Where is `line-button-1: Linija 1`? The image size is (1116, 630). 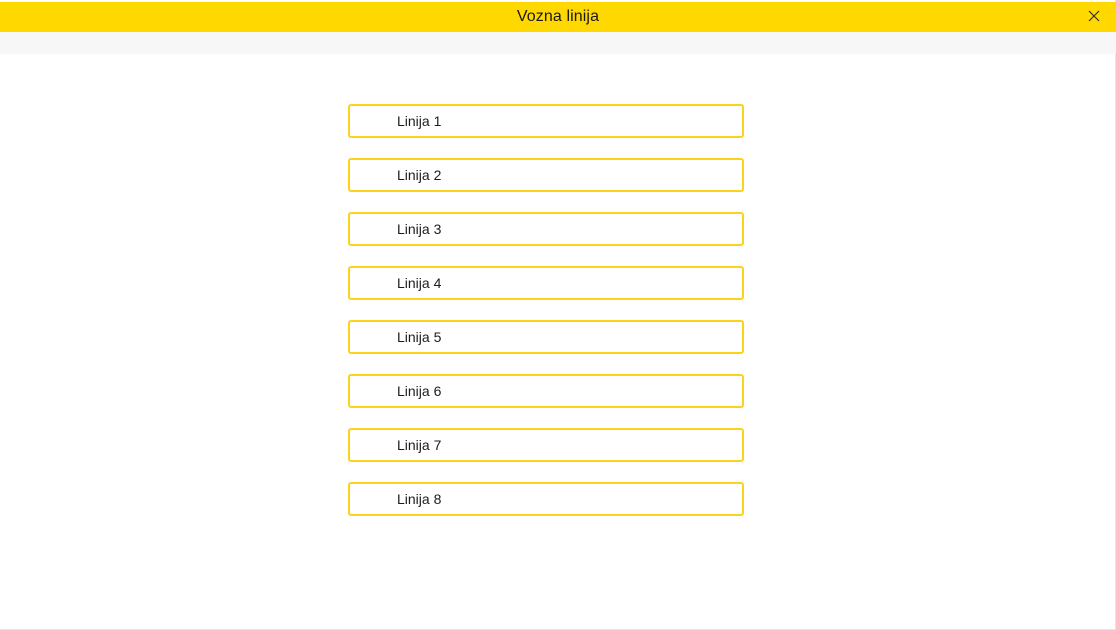
line-button-1: Linija 1 is located at coordinates (546, 121).